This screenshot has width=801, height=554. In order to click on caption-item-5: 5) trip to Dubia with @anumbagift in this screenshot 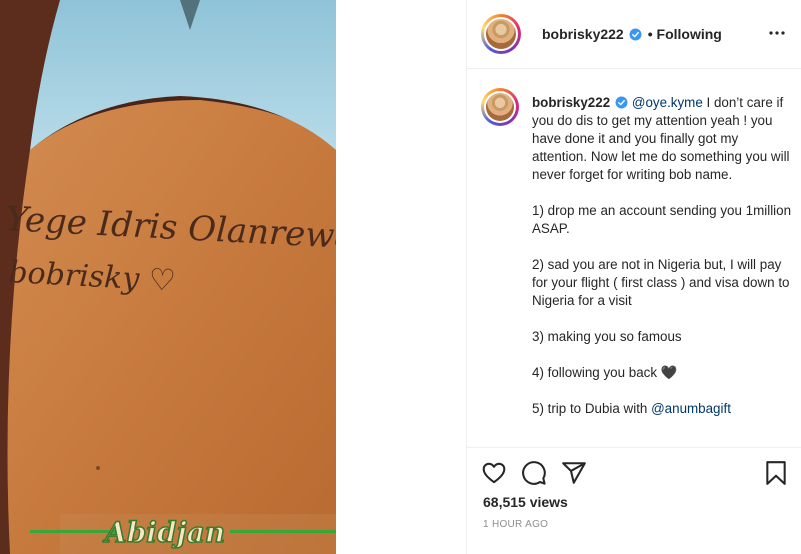, I will do `click(662, 409)`.